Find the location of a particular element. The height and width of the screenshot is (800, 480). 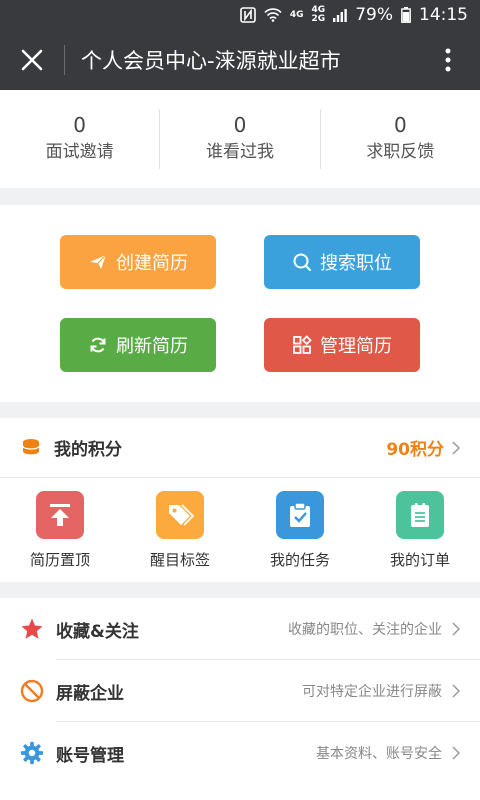

service-label: 我的订单 is located at coordinates (419, 559).